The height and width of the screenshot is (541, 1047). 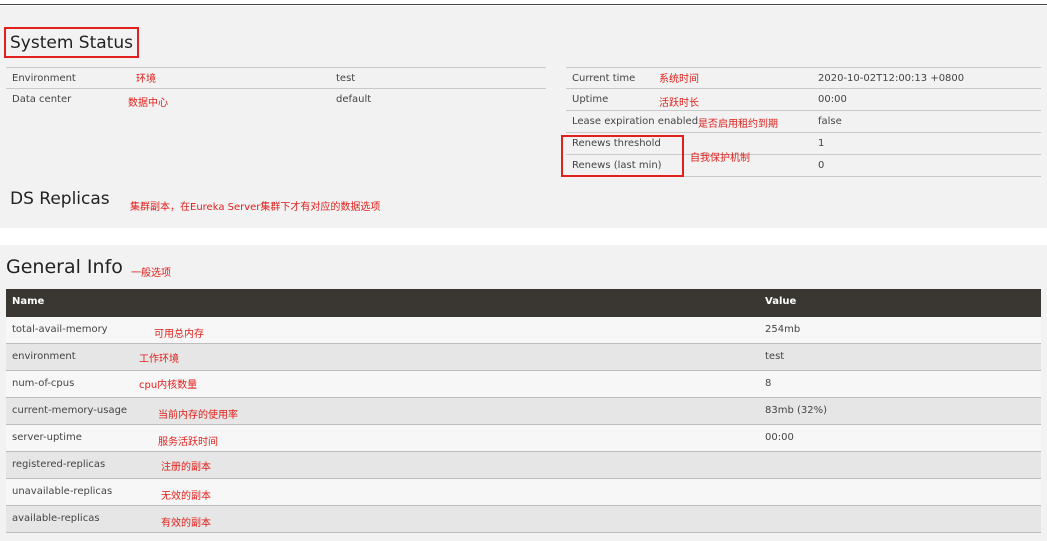 What do you see at coordinates (803, 100) in the screenshot?
I see `status-row-uptime: Uptime 活跃时长 00:00` at bounding box center [803, 100].